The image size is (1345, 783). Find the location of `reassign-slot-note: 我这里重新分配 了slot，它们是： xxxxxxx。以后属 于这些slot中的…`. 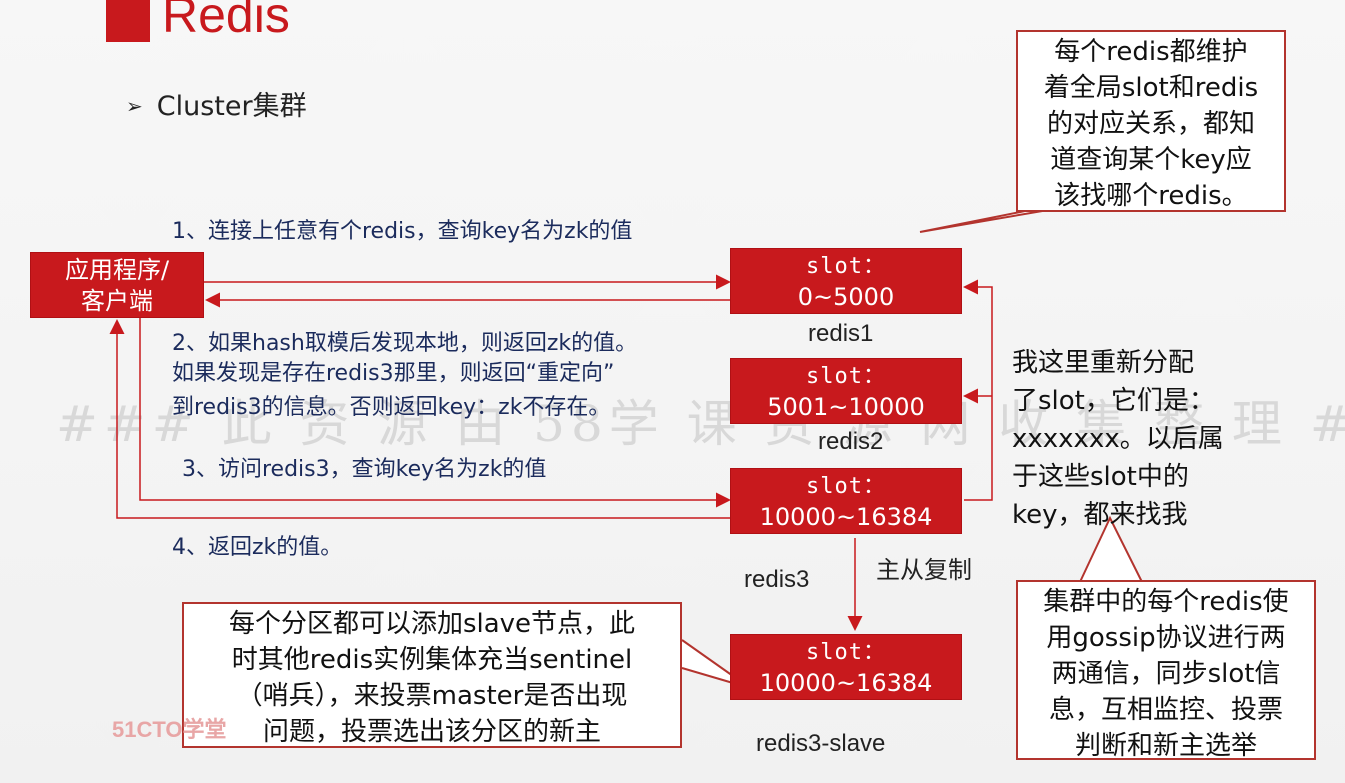

reassign-slot-note: 我这里重新分配 了slot，它们是： xxxxxxx。以后属 于这些slot中的… is located at coordinates (1132, 439).